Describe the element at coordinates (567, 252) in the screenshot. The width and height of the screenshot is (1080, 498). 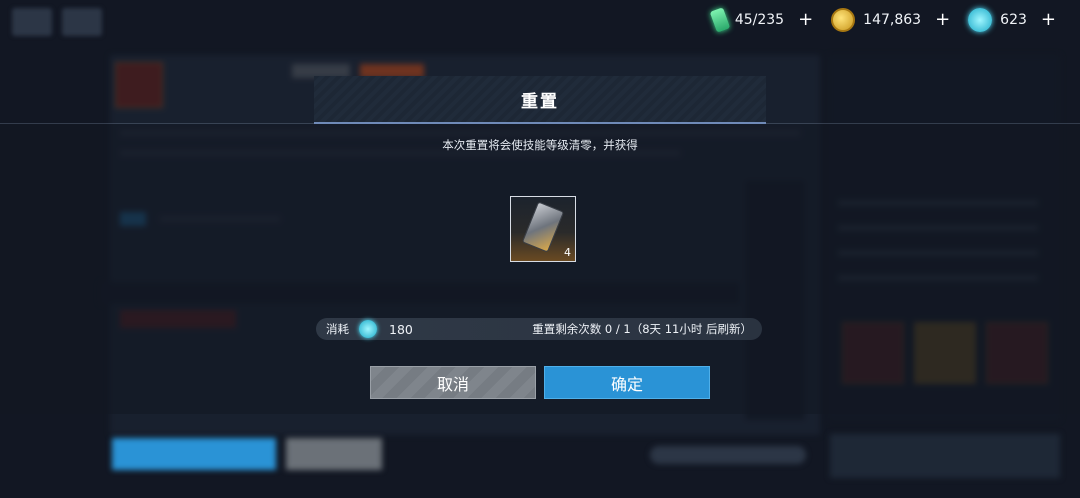
I see `reward-quantity: 4` at that location.